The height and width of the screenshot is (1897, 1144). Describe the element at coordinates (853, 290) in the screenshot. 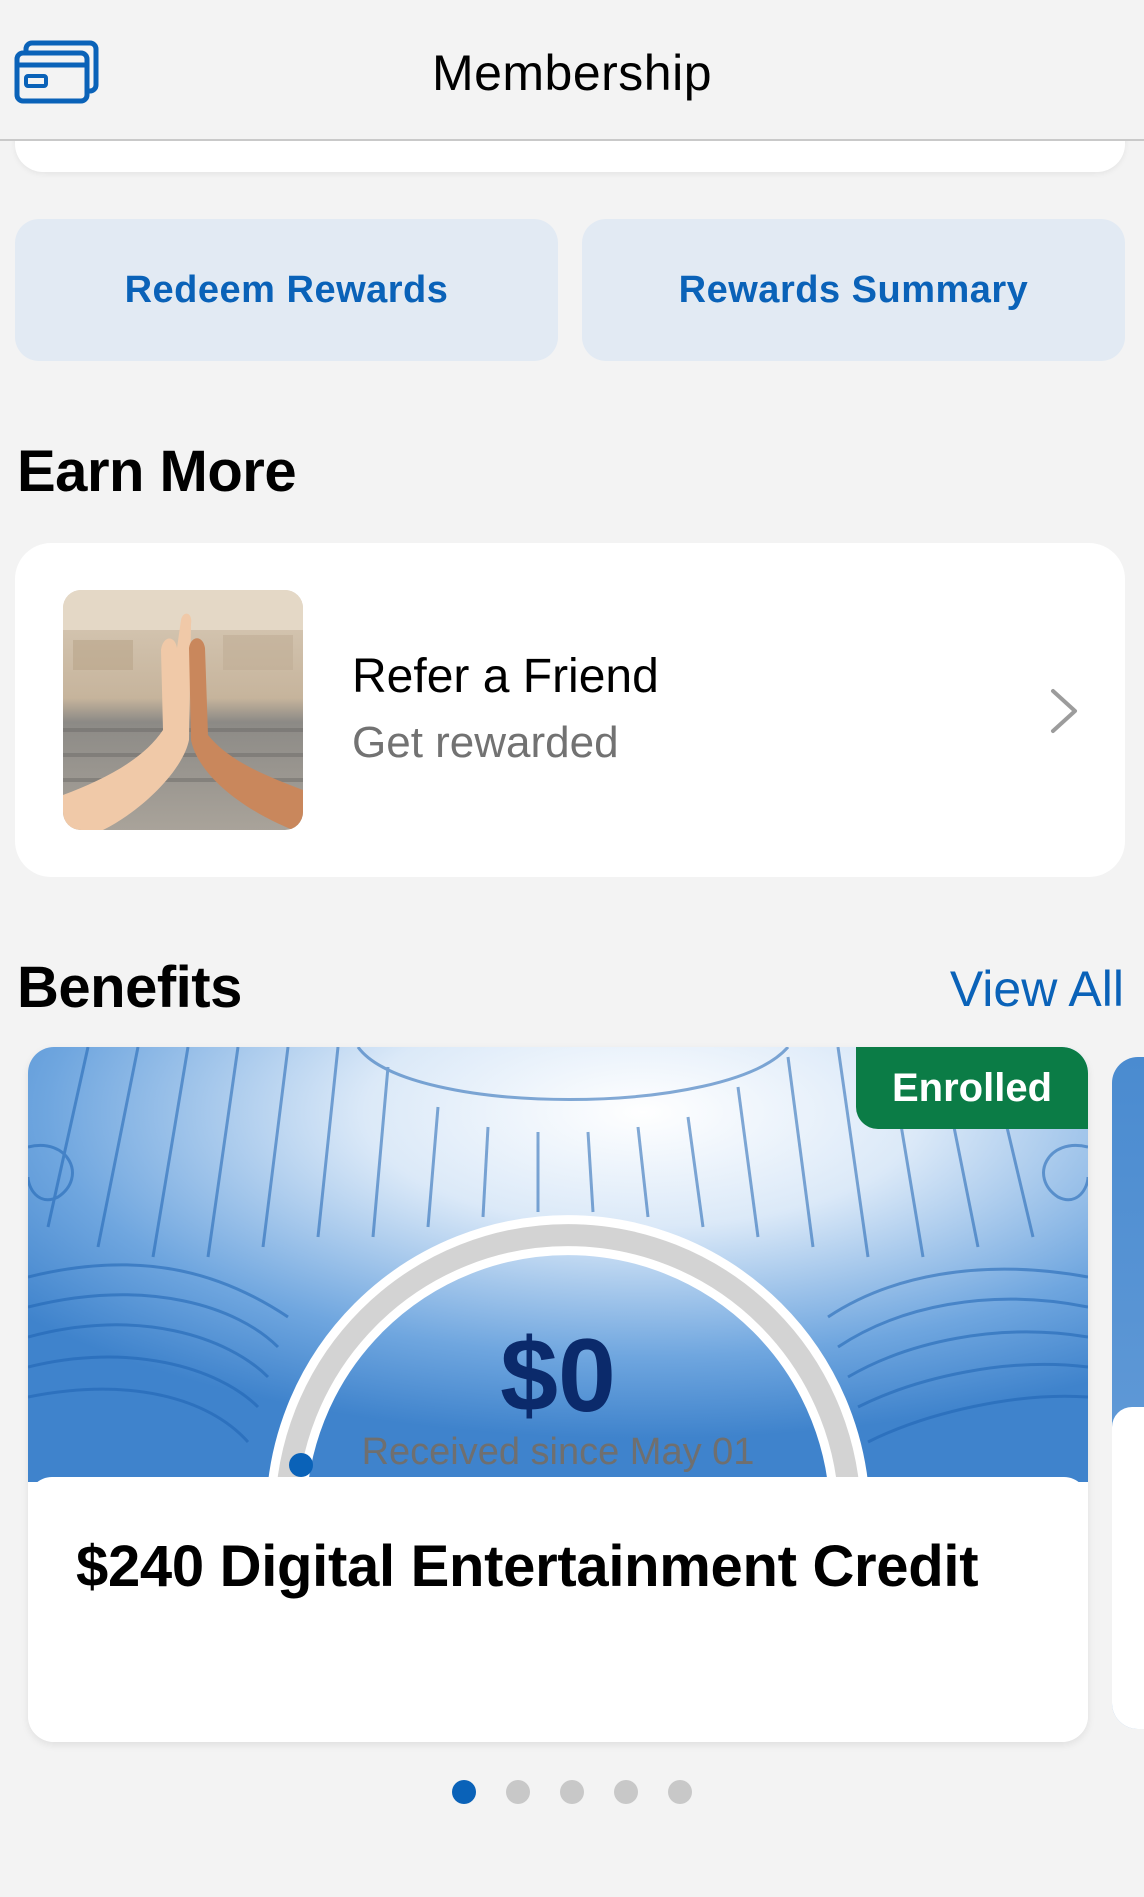

I see `rewards-summary-button: Rewards Summary` at that location.